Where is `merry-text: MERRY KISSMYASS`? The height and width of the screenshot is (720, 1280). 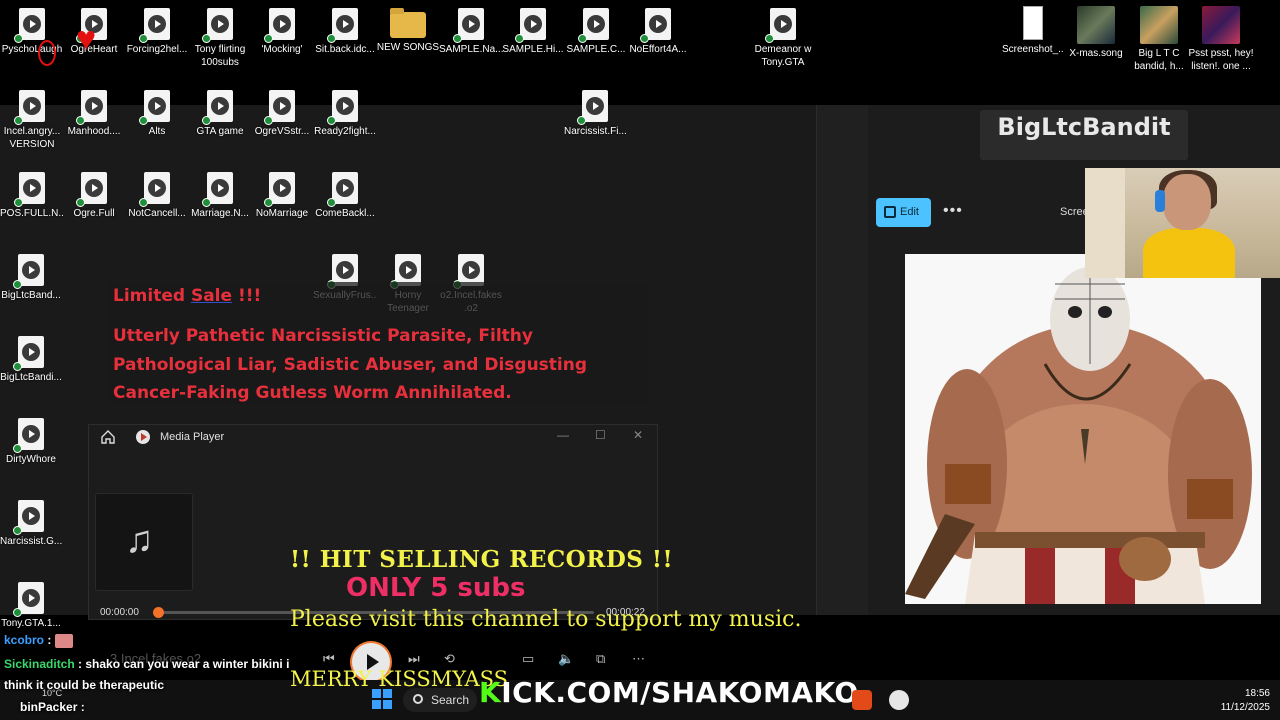
merry-text: MERRY KISSMYASS is located at coordinates (399, 679).